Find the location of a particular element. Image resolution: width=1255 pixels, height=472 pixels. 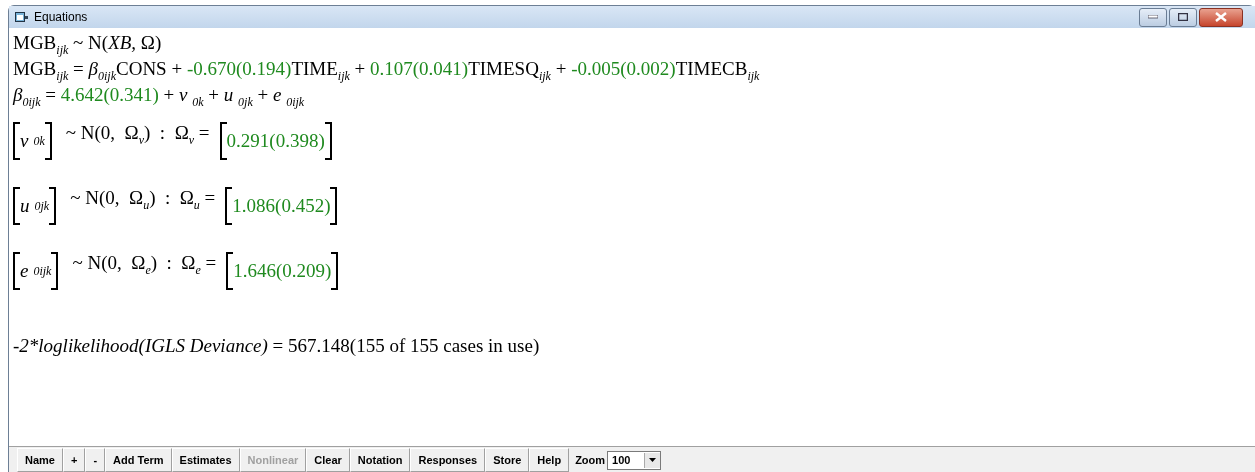

equation-line: MGB$_{ijk}$ = β$_{0ijk}$CONS + -0.670(0.194)TIME$_{ijk}$ + 0.107(0.041)TIMESQ$_{ijk}$ + -0.005(0.002)TIMECB$_{ijk}$ is located at coordinates (387, 69).